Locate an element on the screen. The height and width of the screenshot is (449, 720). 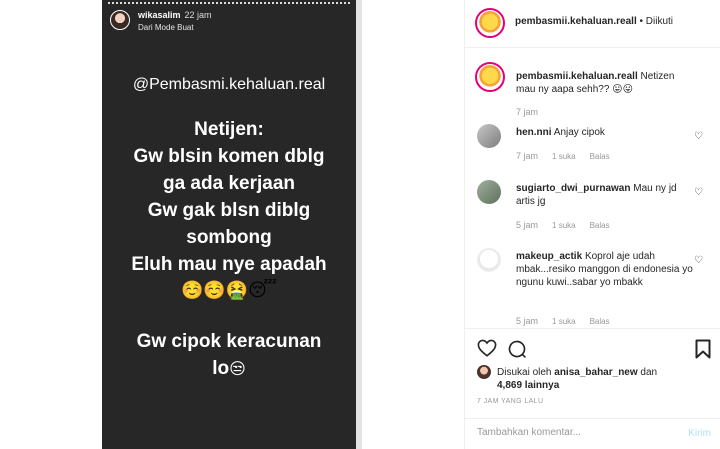
likes-count: 4,869 lainnya is located at coordinates (528, 385).